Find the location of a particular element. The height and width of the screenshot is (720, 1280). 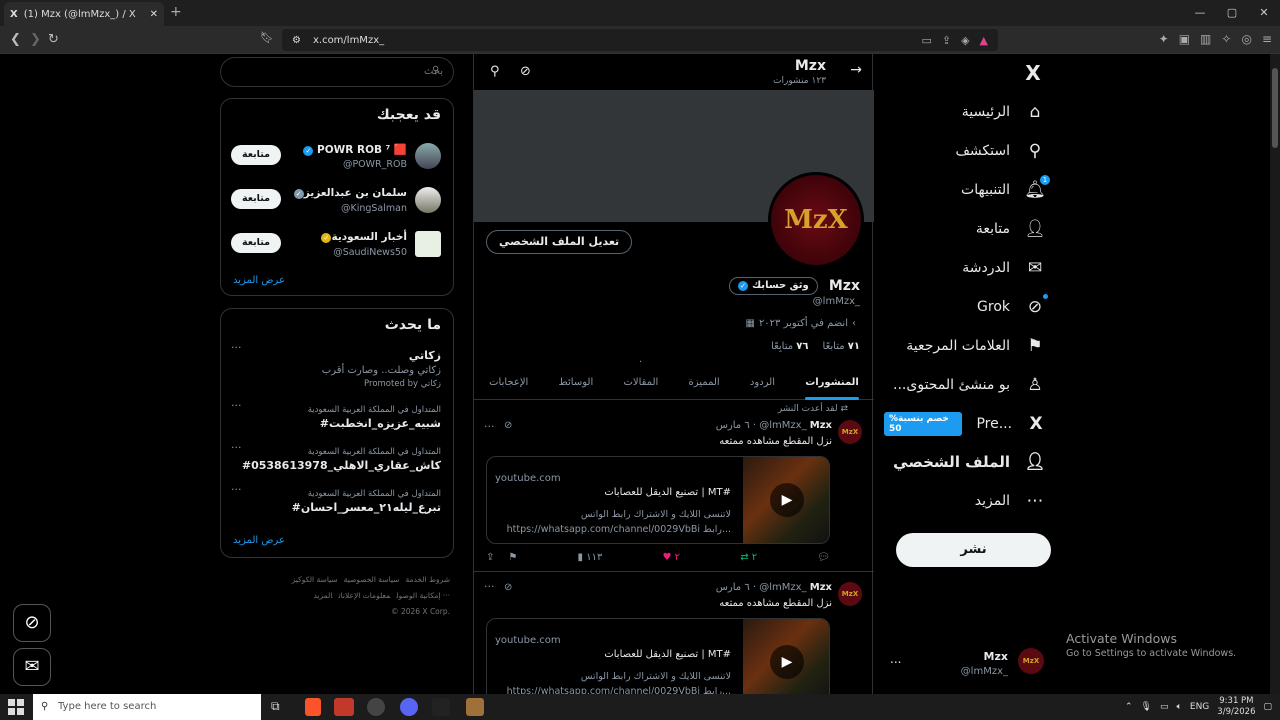

tab-likes: الإعجابات is located at coordinates (508, 383).